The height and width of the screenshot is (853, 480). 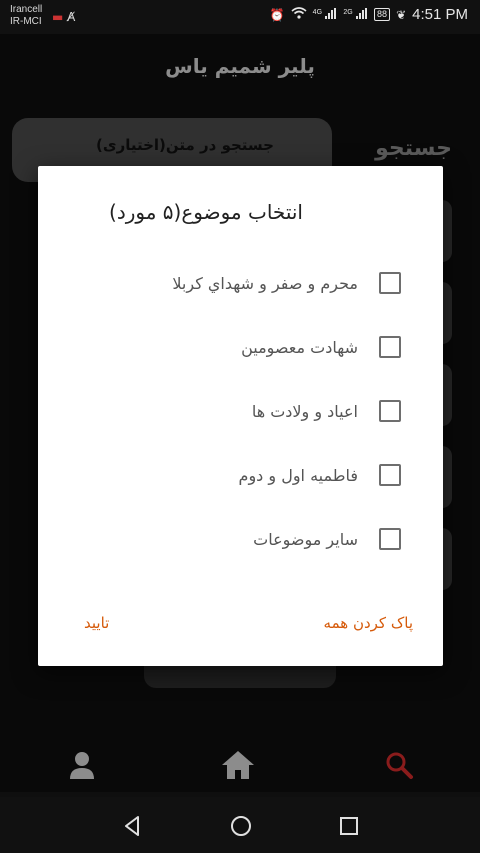 I want to click on signal-2-icon: 2G, so click(x=355, y=14).